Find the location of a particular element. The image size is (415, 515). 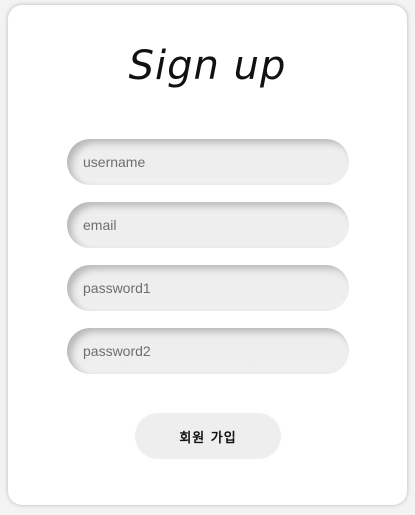

page-title: Sign up is located at coordinates (207, 66).